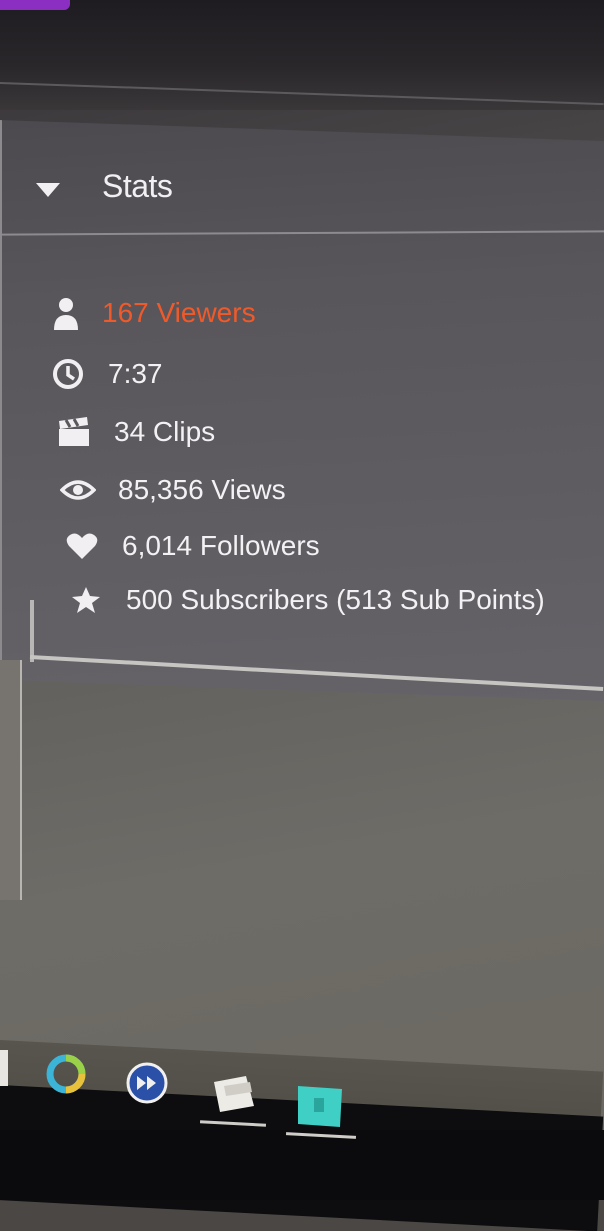 This screenshot has height=1231, width=604. I want to click on panel-title: Stats, so click(137, 186).